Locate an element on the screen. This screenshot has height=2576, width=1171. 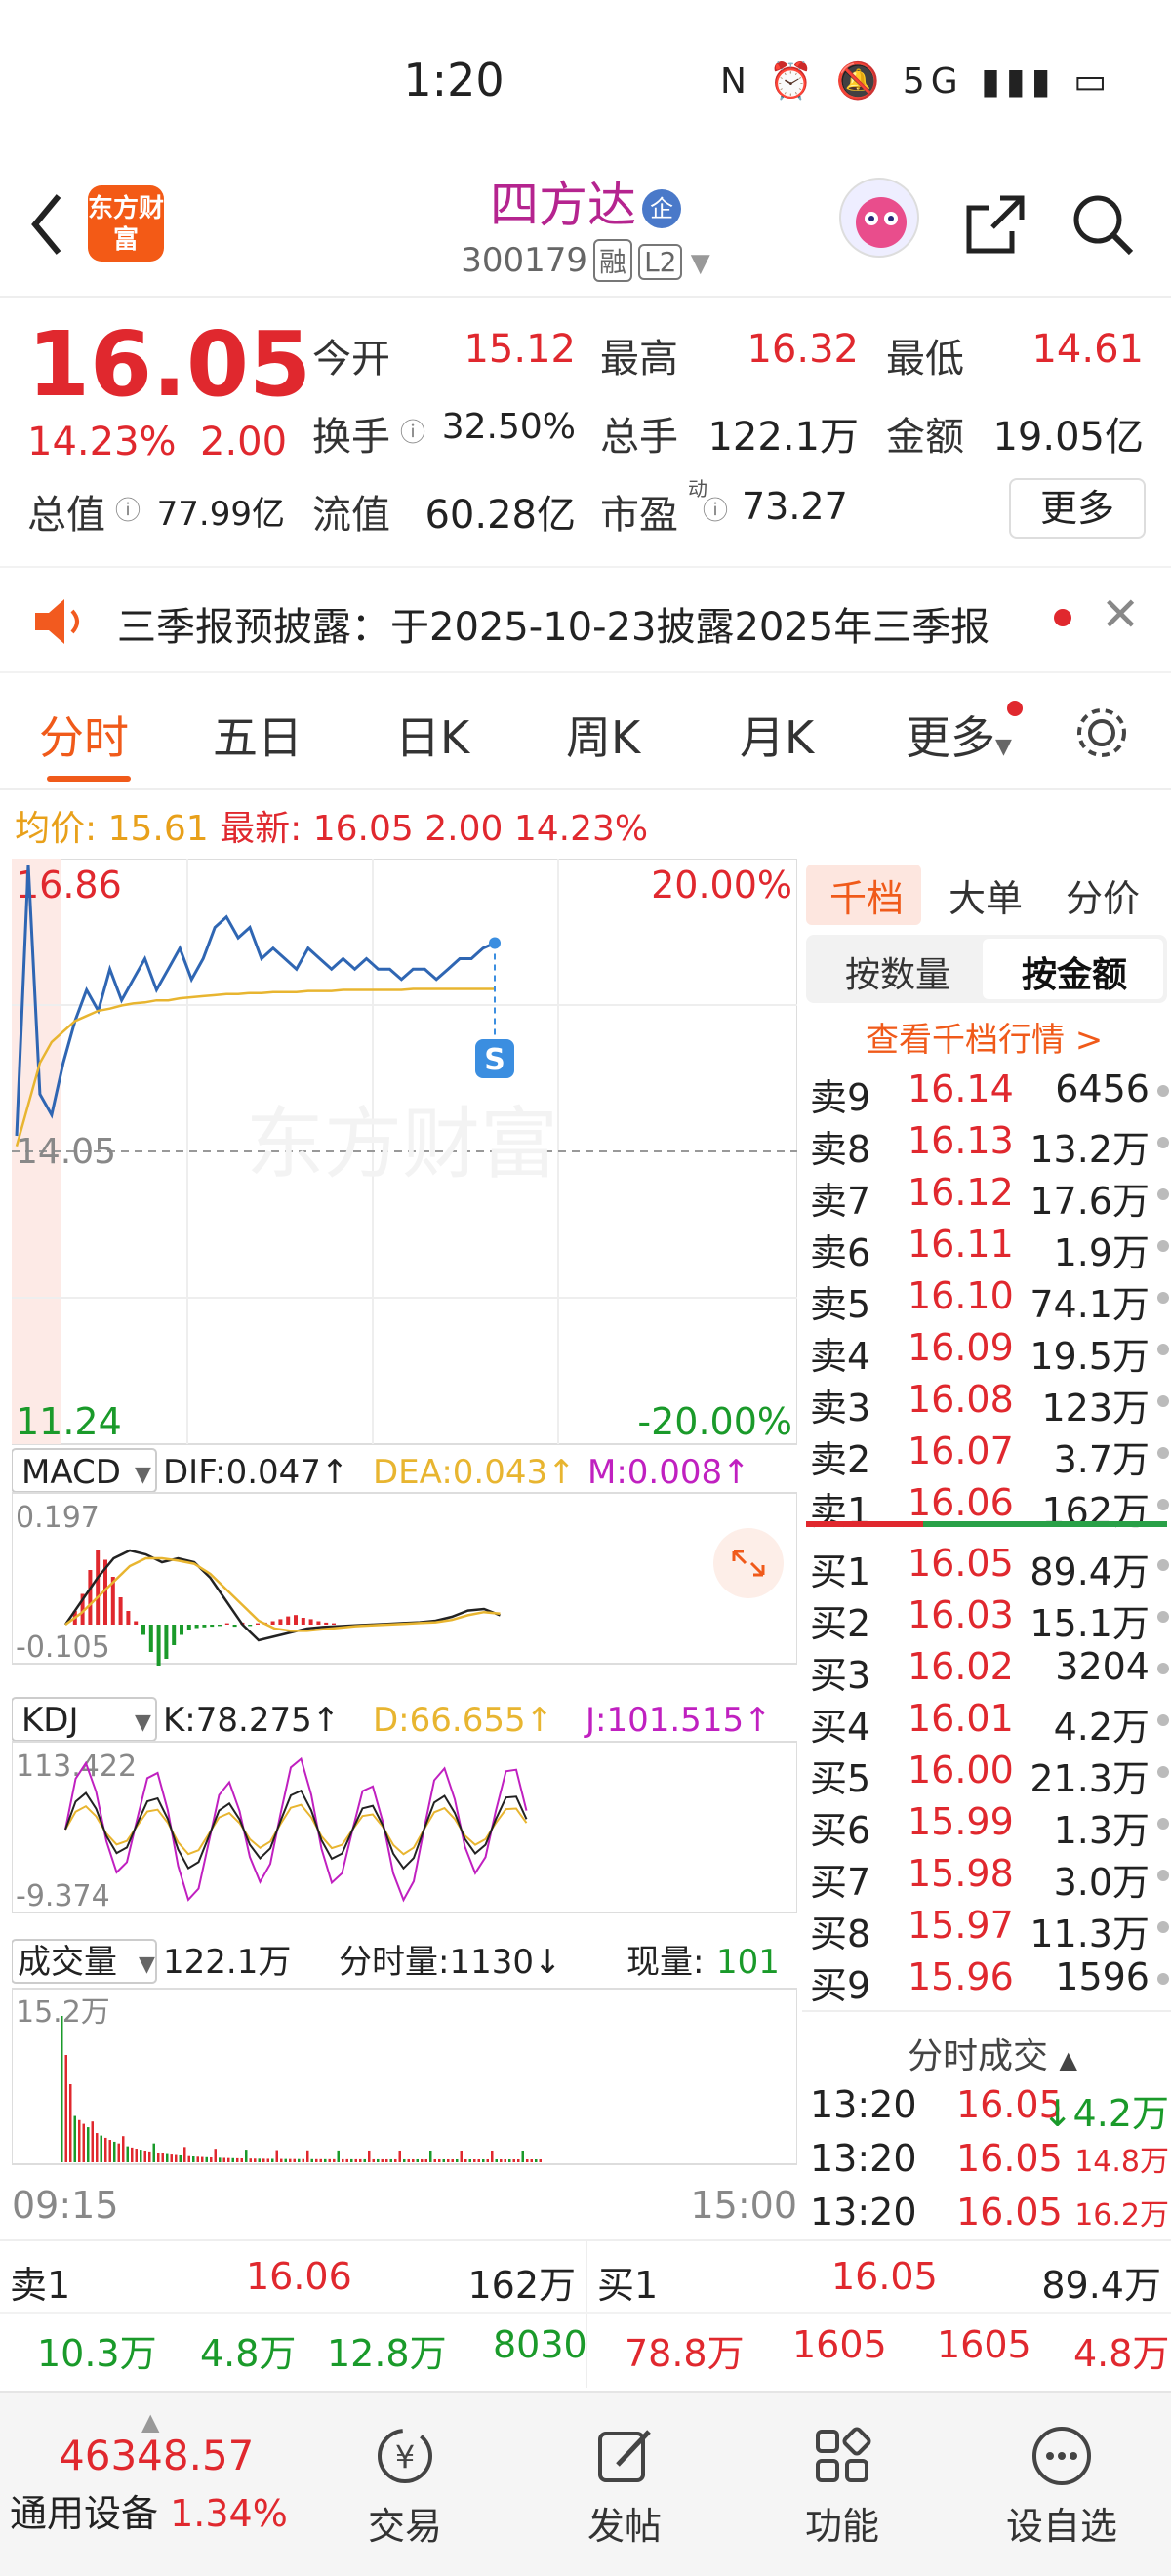
change-amount: 2.00 is located at coordinates (244, 442).